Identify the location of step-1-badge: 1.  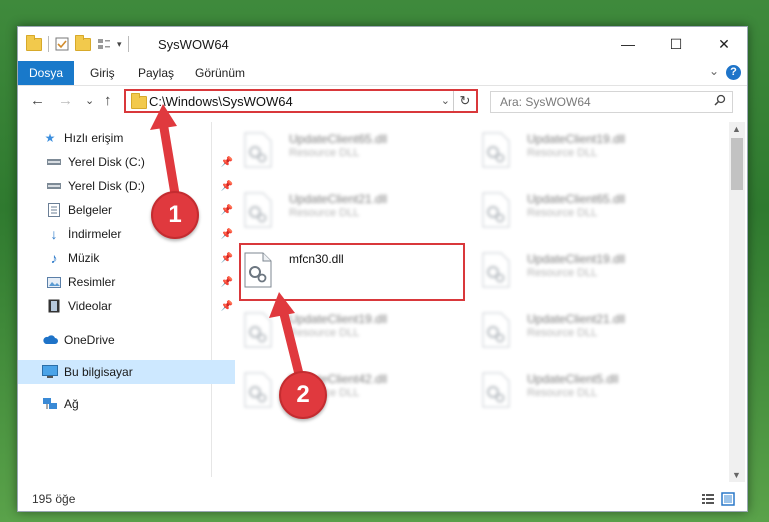
(175, 215).